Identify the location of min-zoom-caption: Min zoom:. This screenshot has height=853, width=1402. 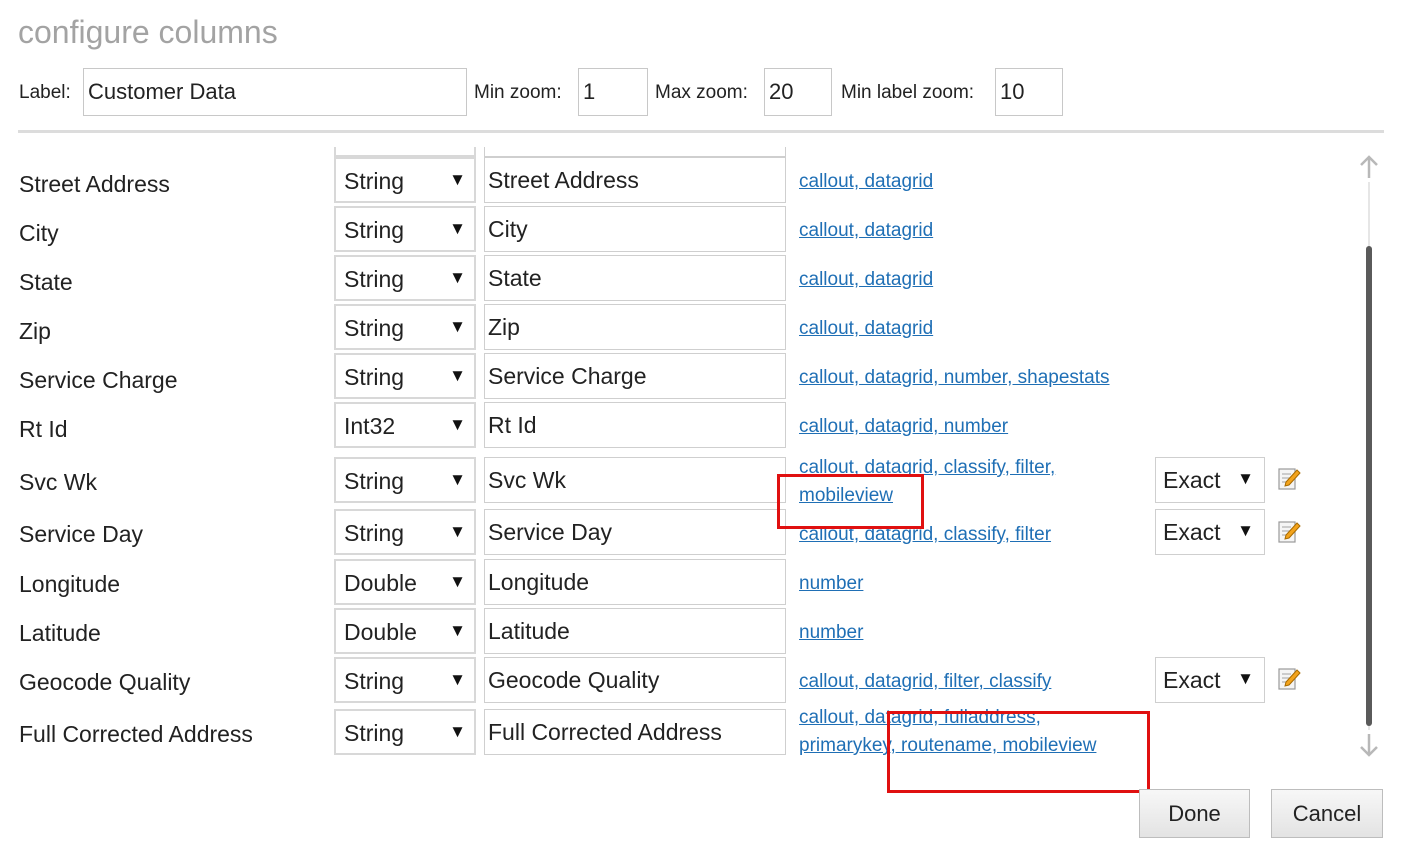
(518, 92).